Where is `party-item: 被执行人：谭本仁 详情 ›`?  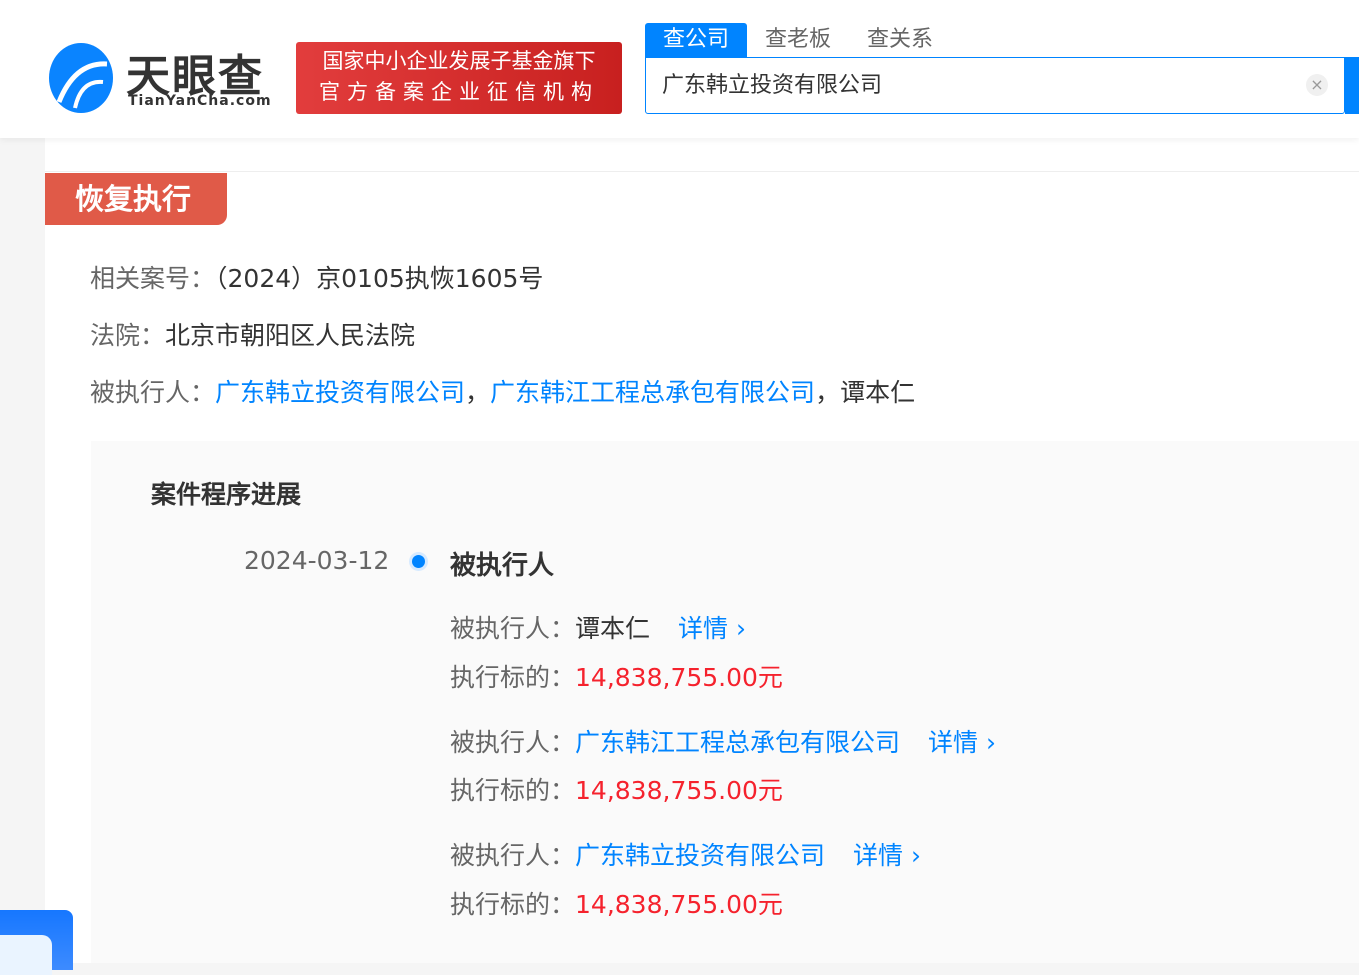 party-item: 被执行人：谭本仁 详情 › is located at coordinates (598, 627).